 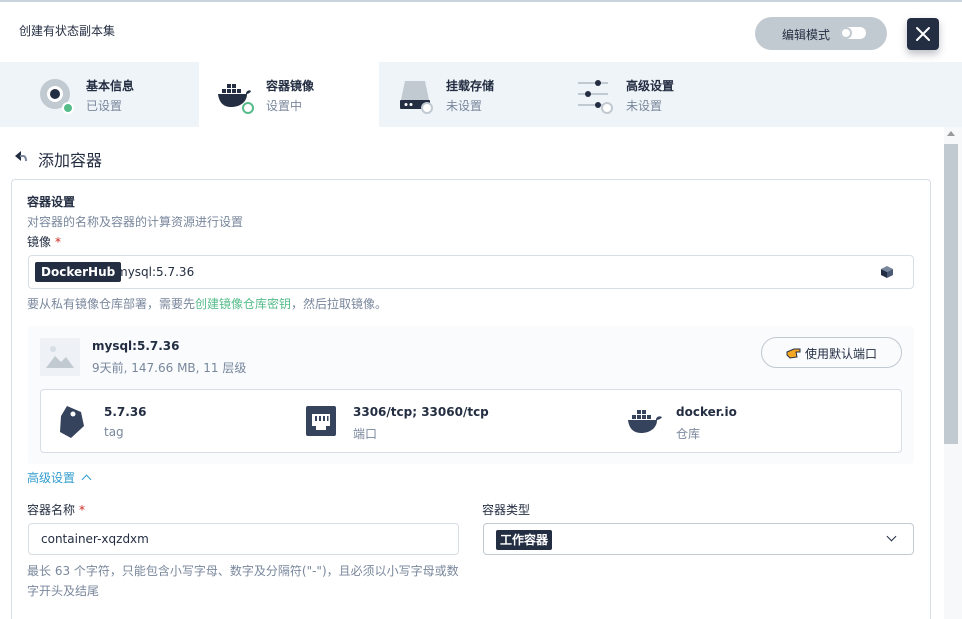 What do you see at coordinates (706, 412) in the screenshot?
I see `registry-value: docker.io` at bounding box center [706, 412].